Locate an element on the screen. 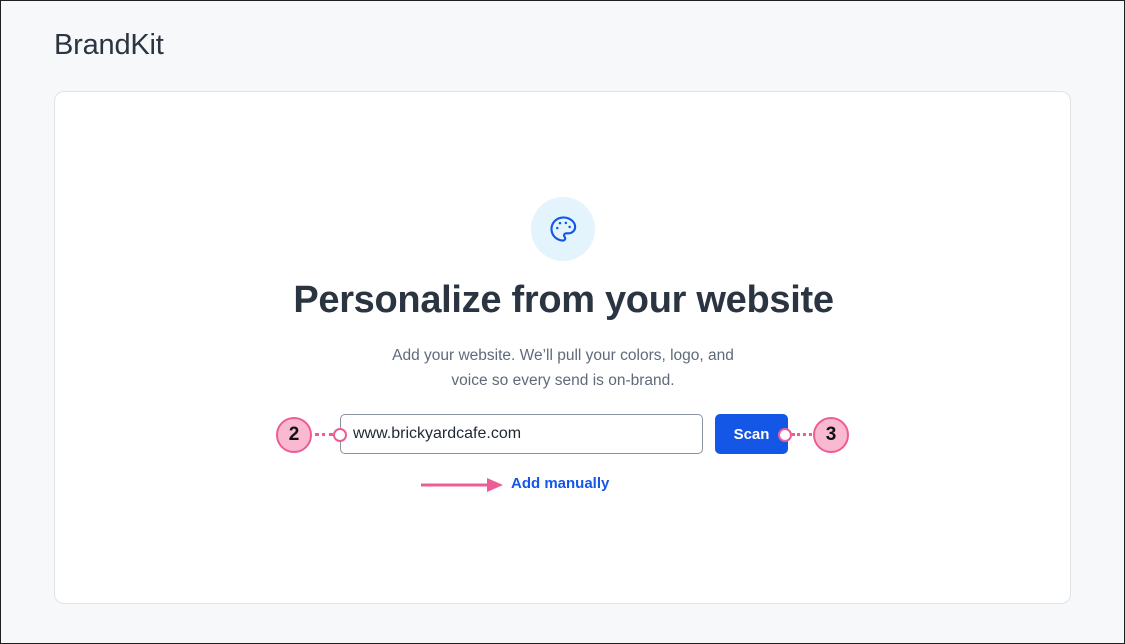 The image size is (1125, 644). app-title: BrandKit is located at coordinates (109, 45).